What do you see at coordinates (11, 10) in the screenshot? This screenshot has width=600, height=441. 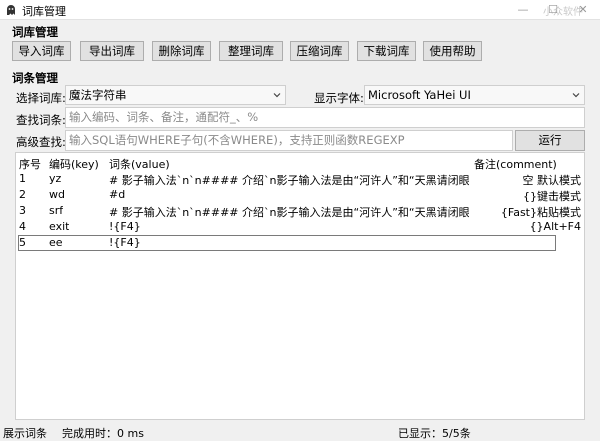 I see `app-ghost-icon` at bounding box center [11, 10].